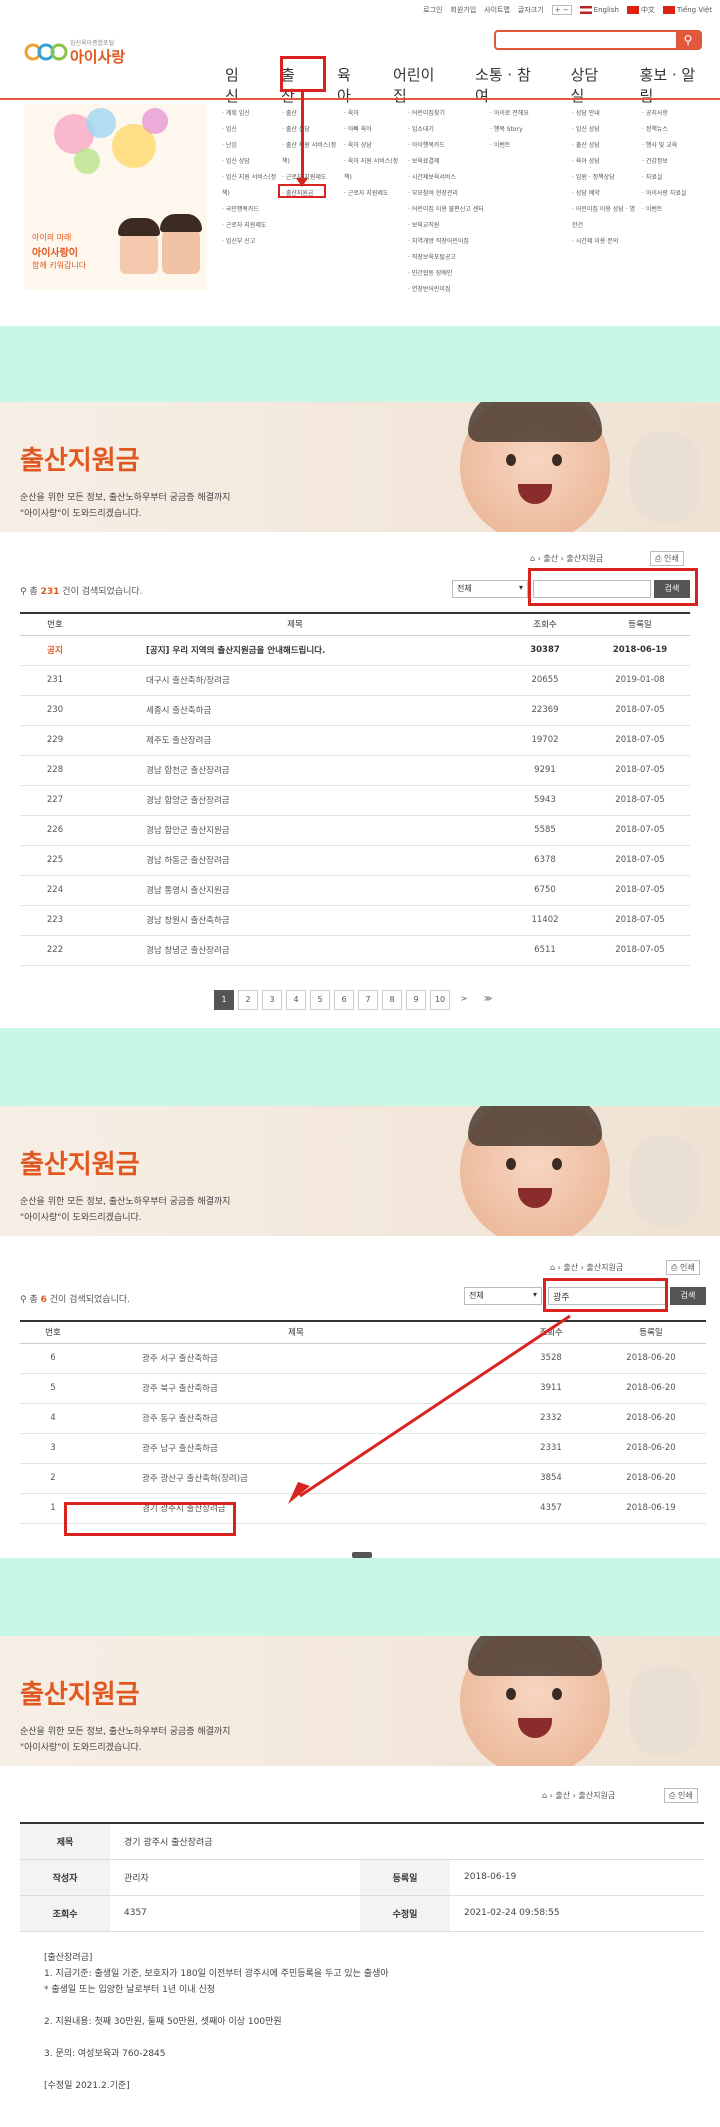 The height and width of the screenshot is (2127, 720). What do you see at coordinates (296, 1000) in the screenshot?
I see `page-button: 4` at bounding box center [296, 1000].